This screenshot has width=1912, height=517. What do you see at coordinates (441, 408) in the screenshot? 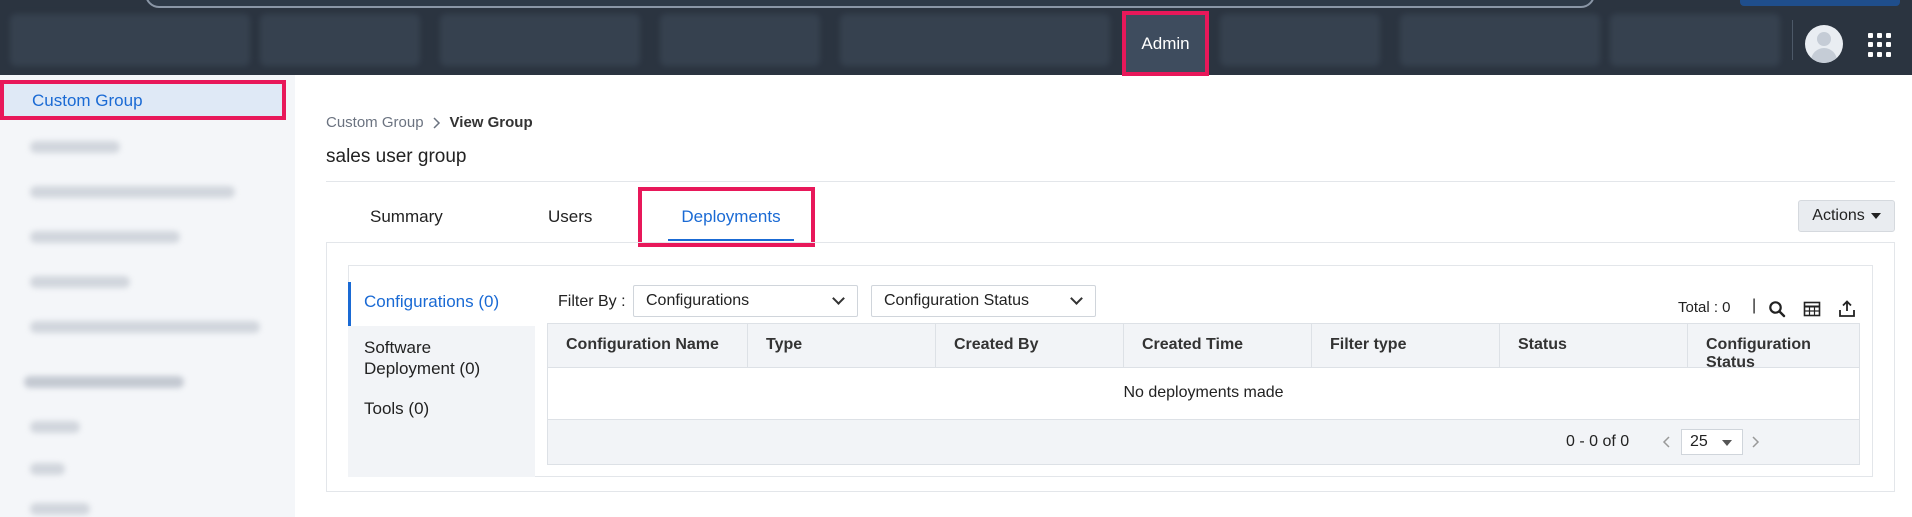
I see `nav-tools: Tools (0)` at bounding box center [441, 408].